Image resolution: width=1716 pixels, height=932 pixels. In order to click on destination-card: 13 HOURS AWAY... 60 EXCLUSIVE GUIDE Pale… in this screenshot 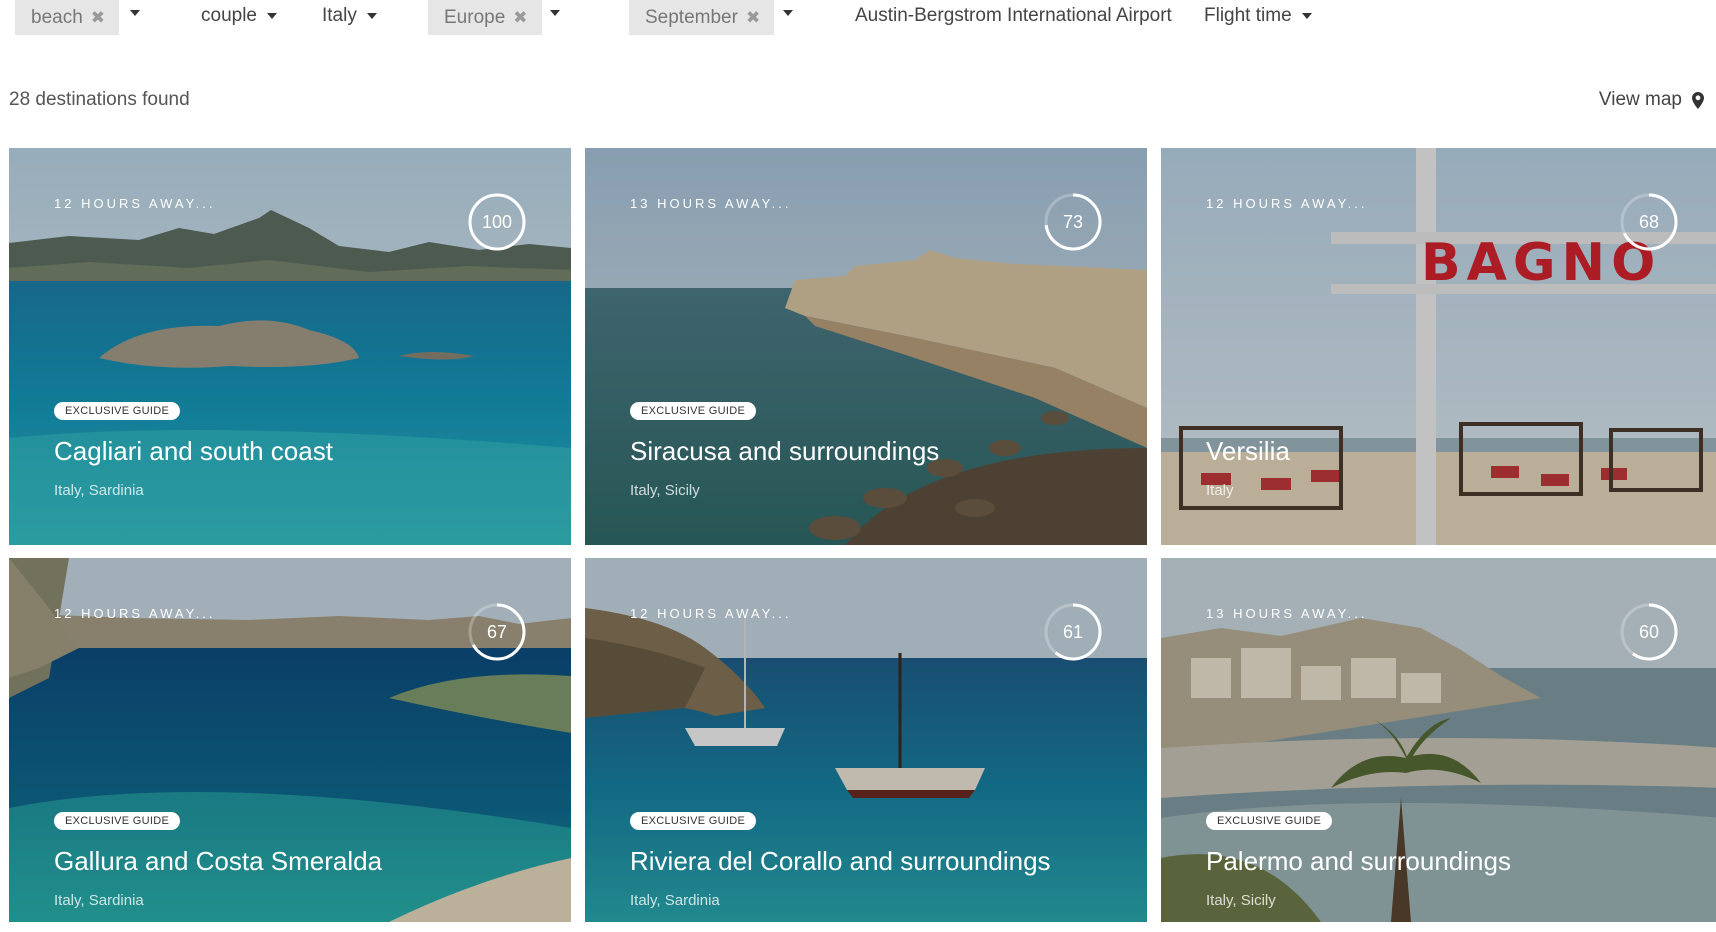, I will do `click(1438, 740)`.